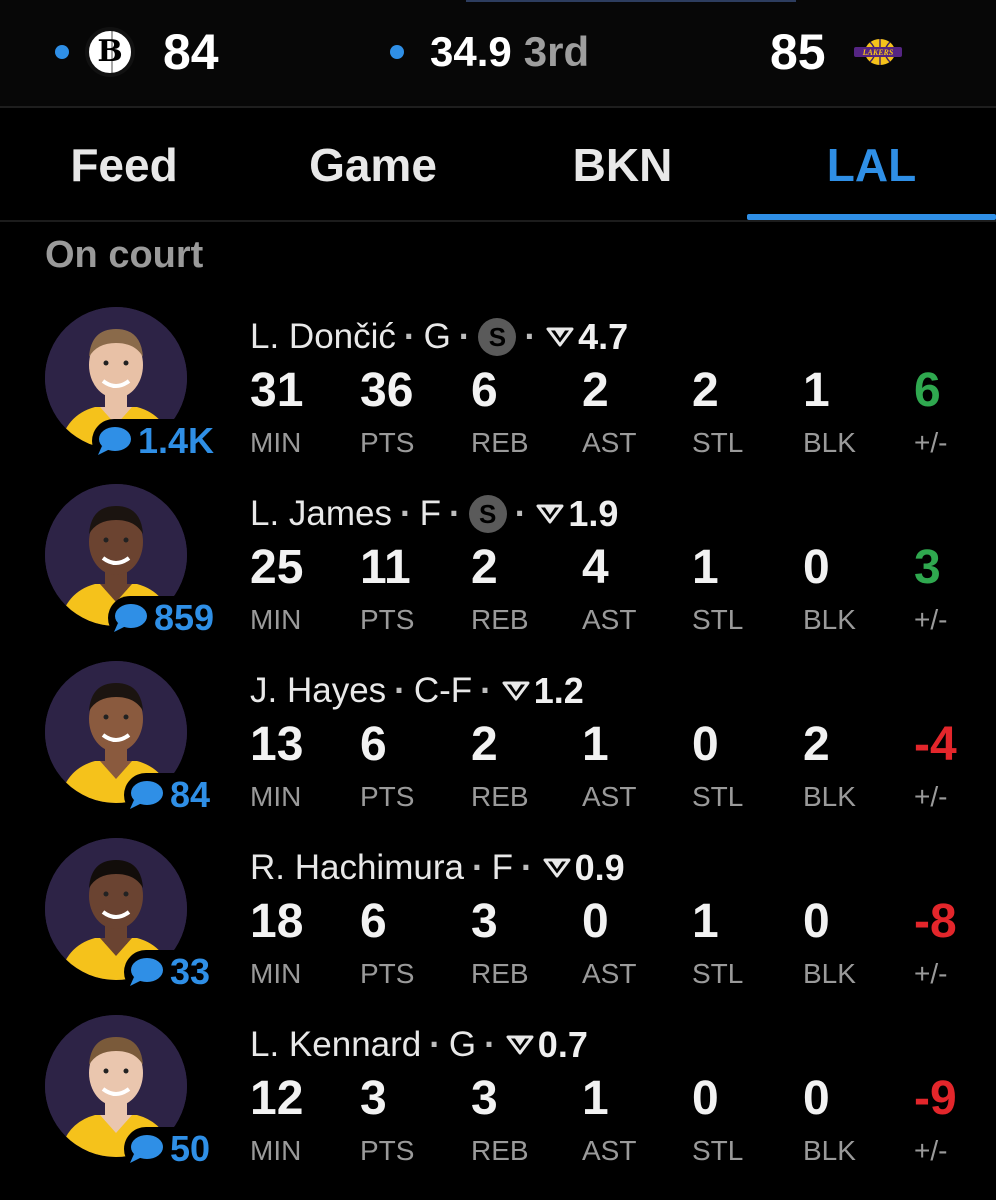 The image size is (996, 1200). What do you see at coordinates (471, 51) in the screenshot?
I see `game-clock: 34.9` at bounding box center [471, 51].